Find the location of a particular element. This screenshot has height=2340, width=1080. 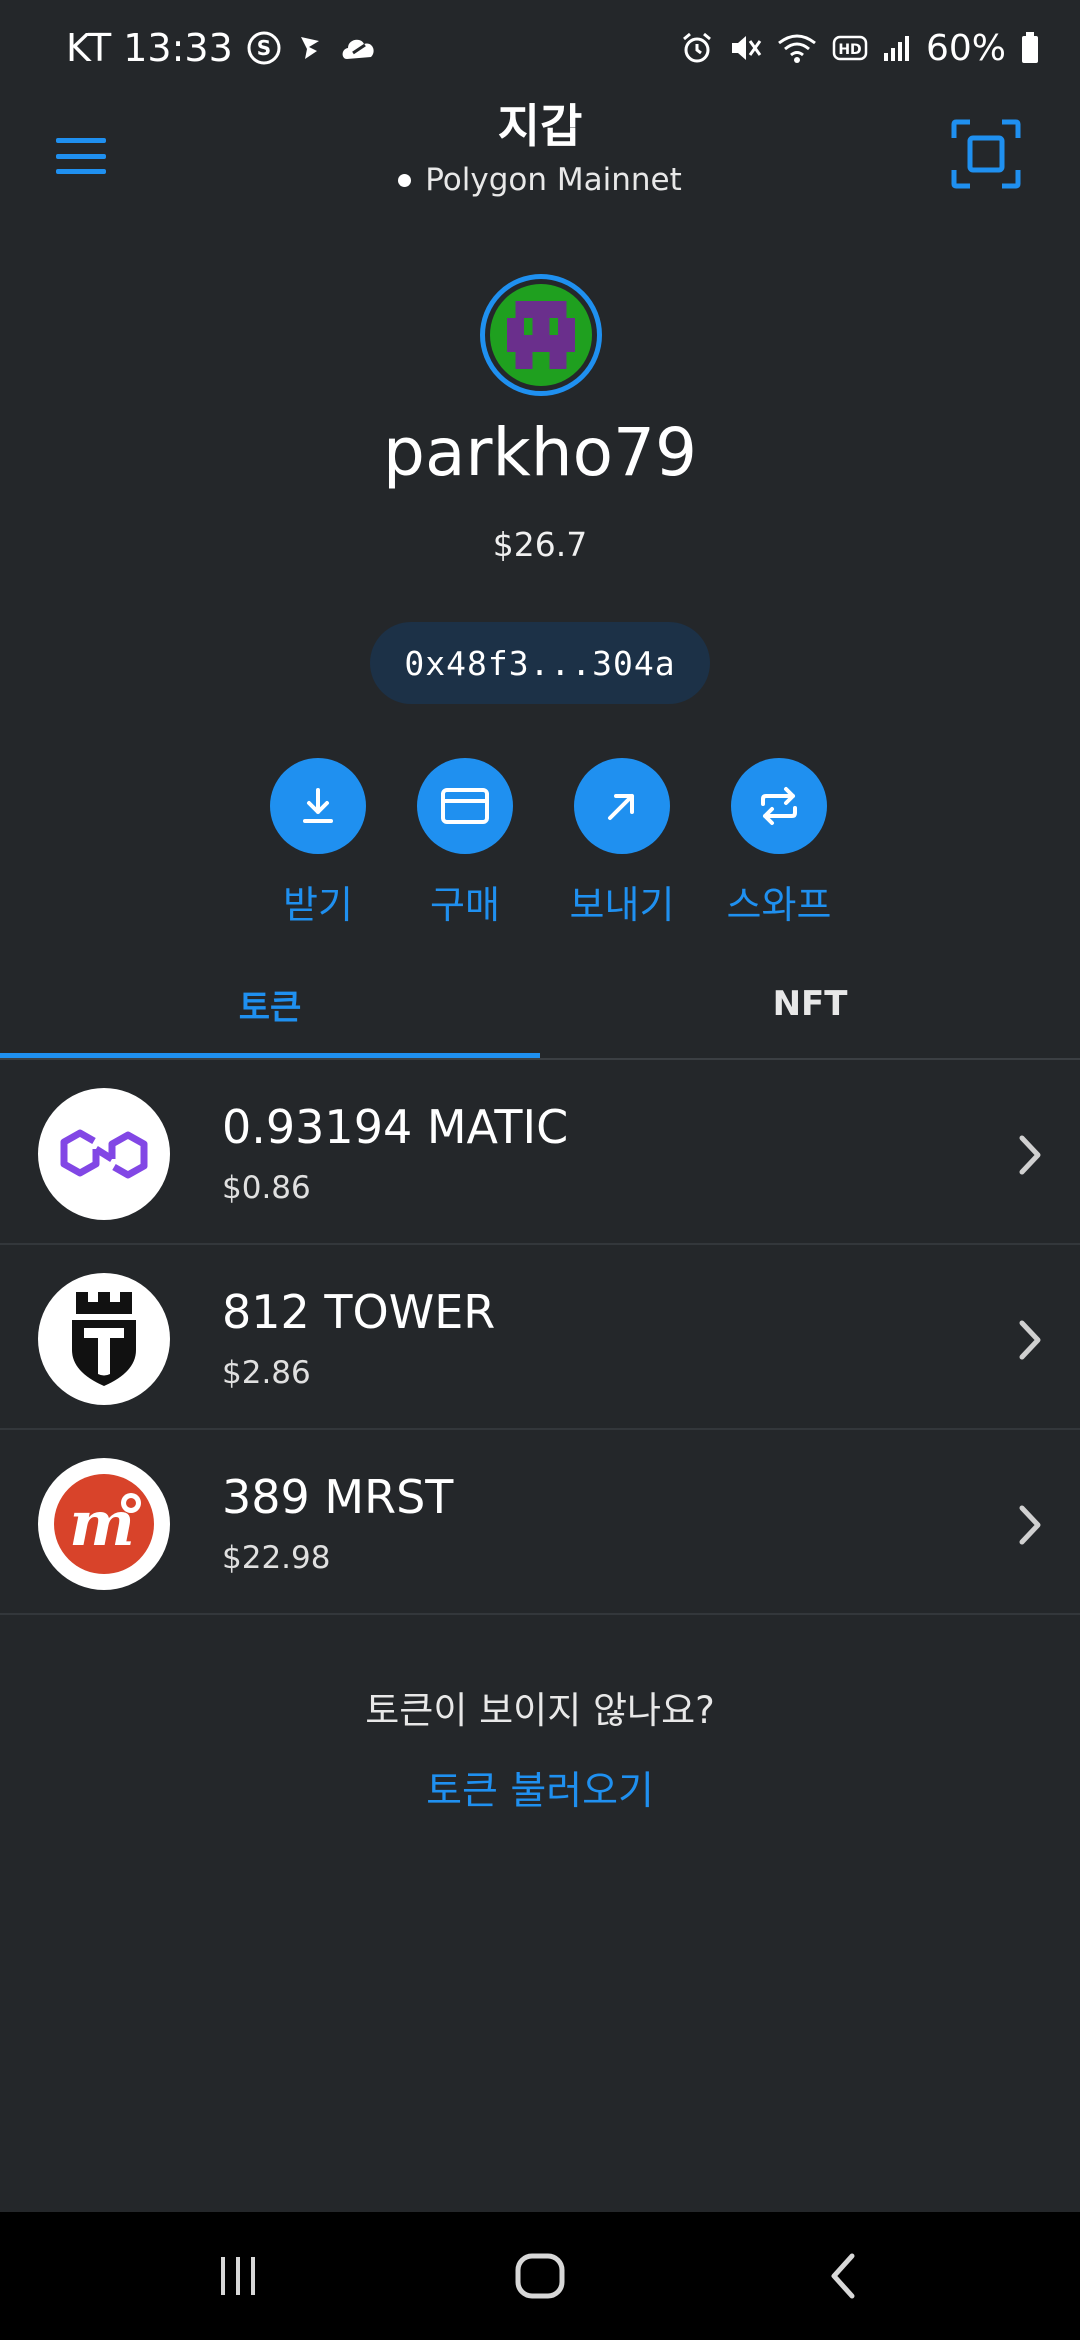

tower-icon is located at coordinates (104, 1339).